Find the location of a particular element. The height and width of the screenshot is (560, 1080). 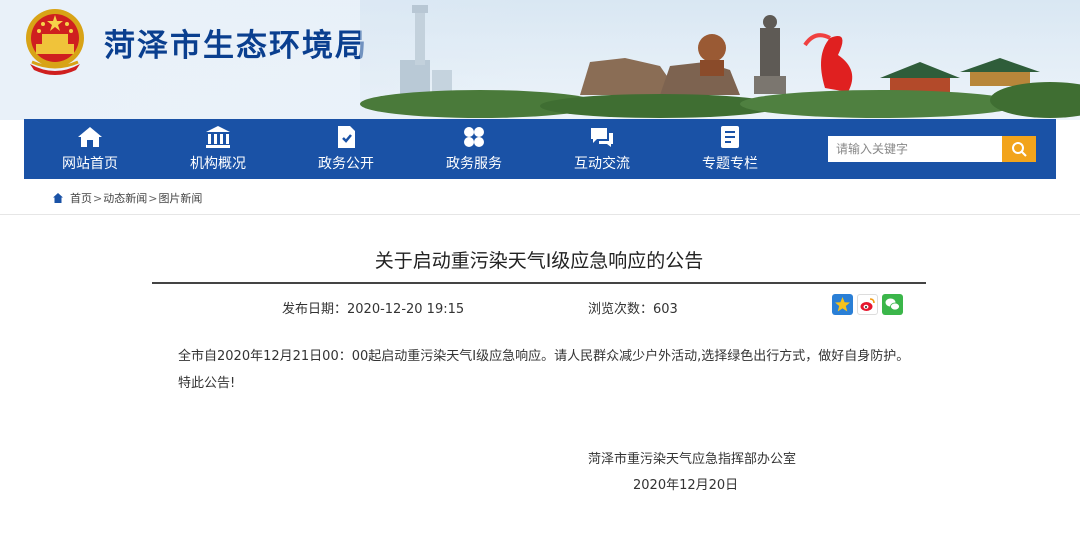

signature-organization: 菏泽市重污染天气应急指挥部办公室 is located at coordinates (692, 459).